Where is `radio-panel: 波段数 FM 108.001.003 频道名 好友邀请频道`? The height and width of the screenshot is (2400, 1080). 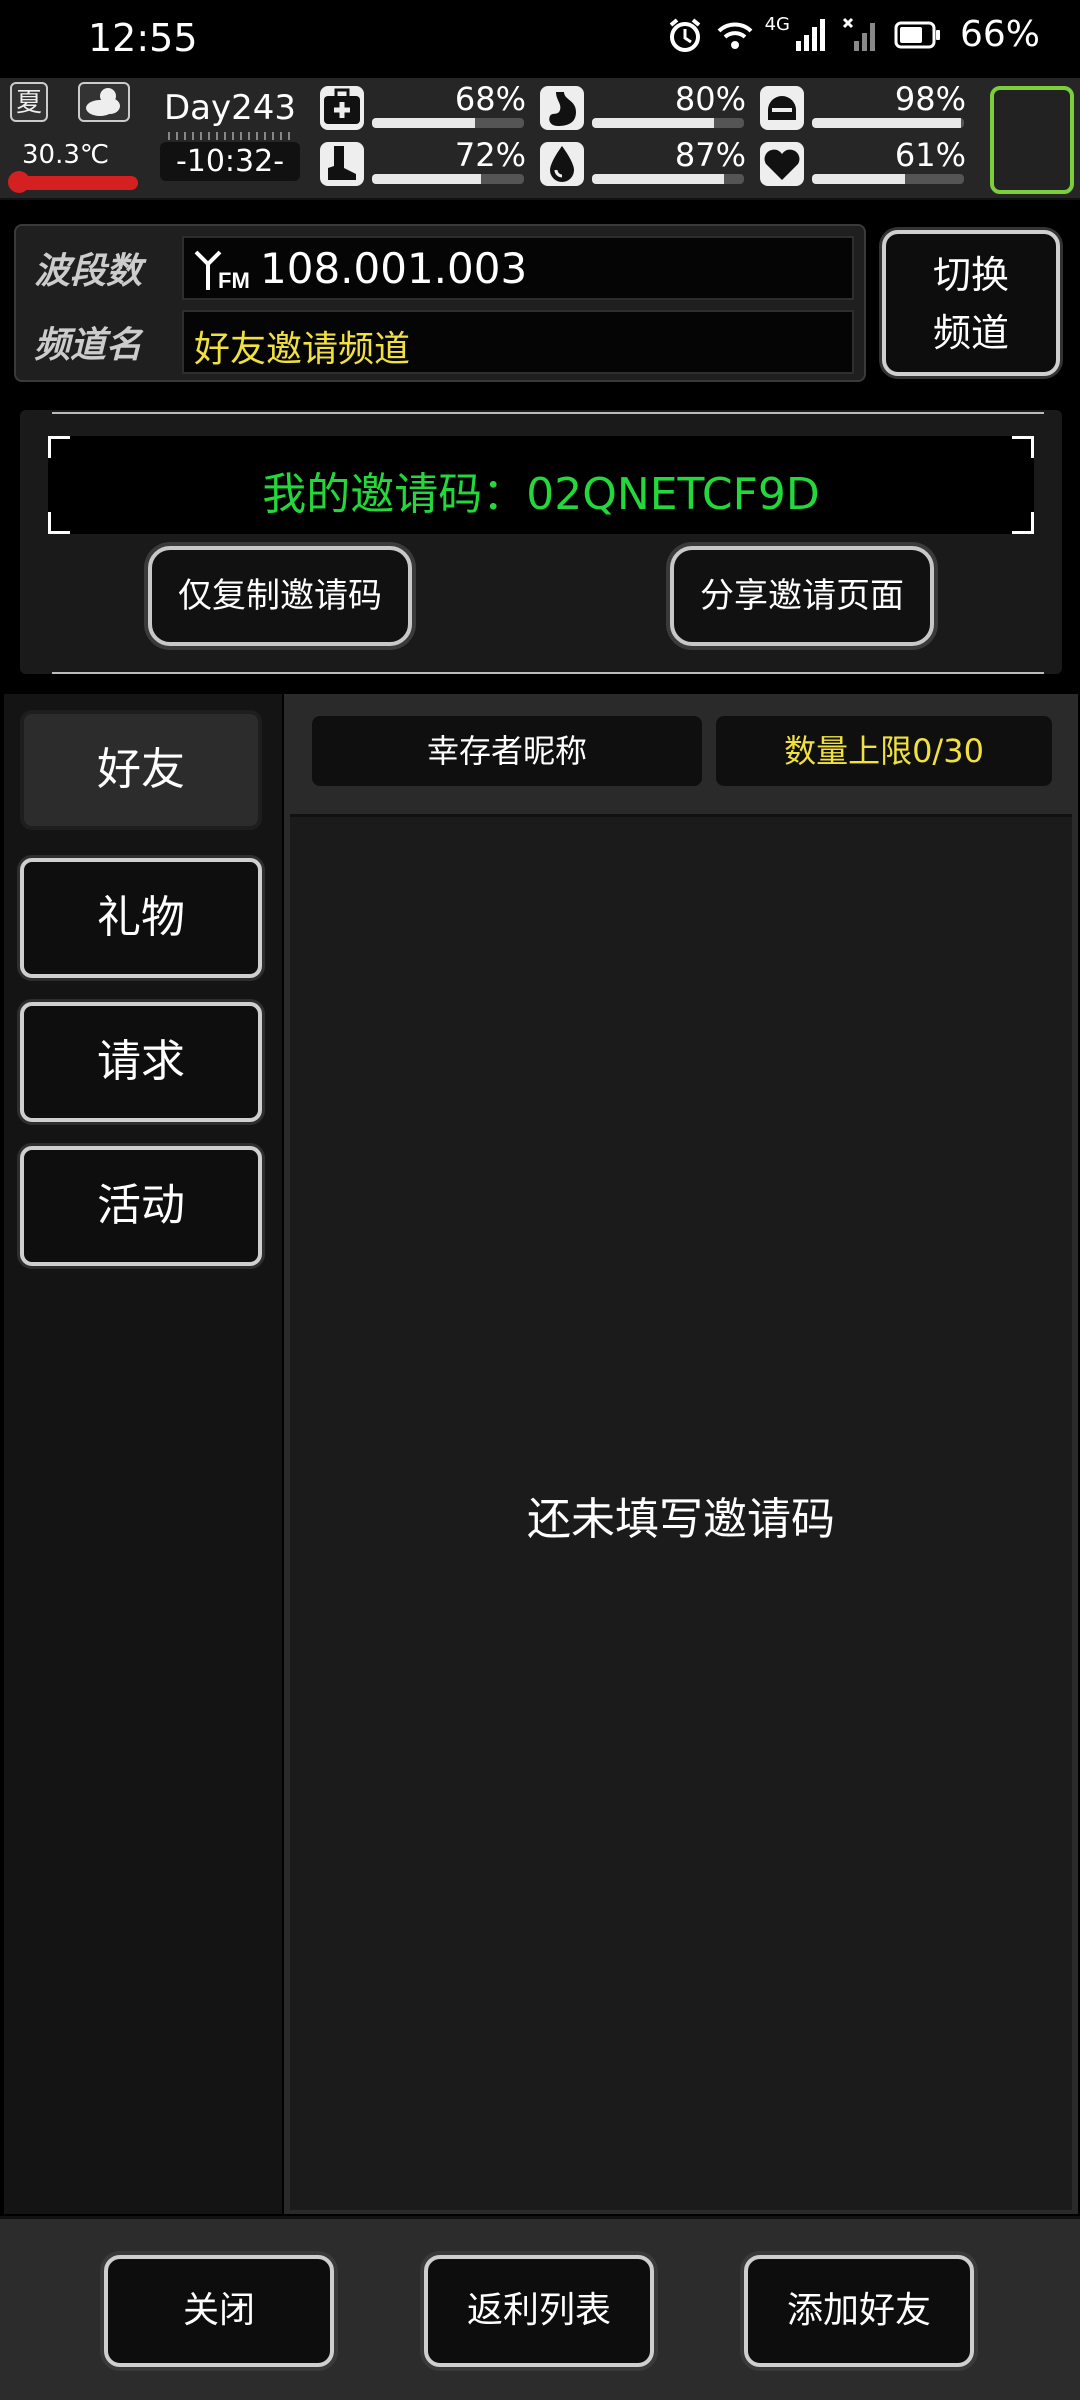 radio-panel: 波段数 FM 108.001.003 频道名 好友邀请频道 is located at coordinates (440, 303).